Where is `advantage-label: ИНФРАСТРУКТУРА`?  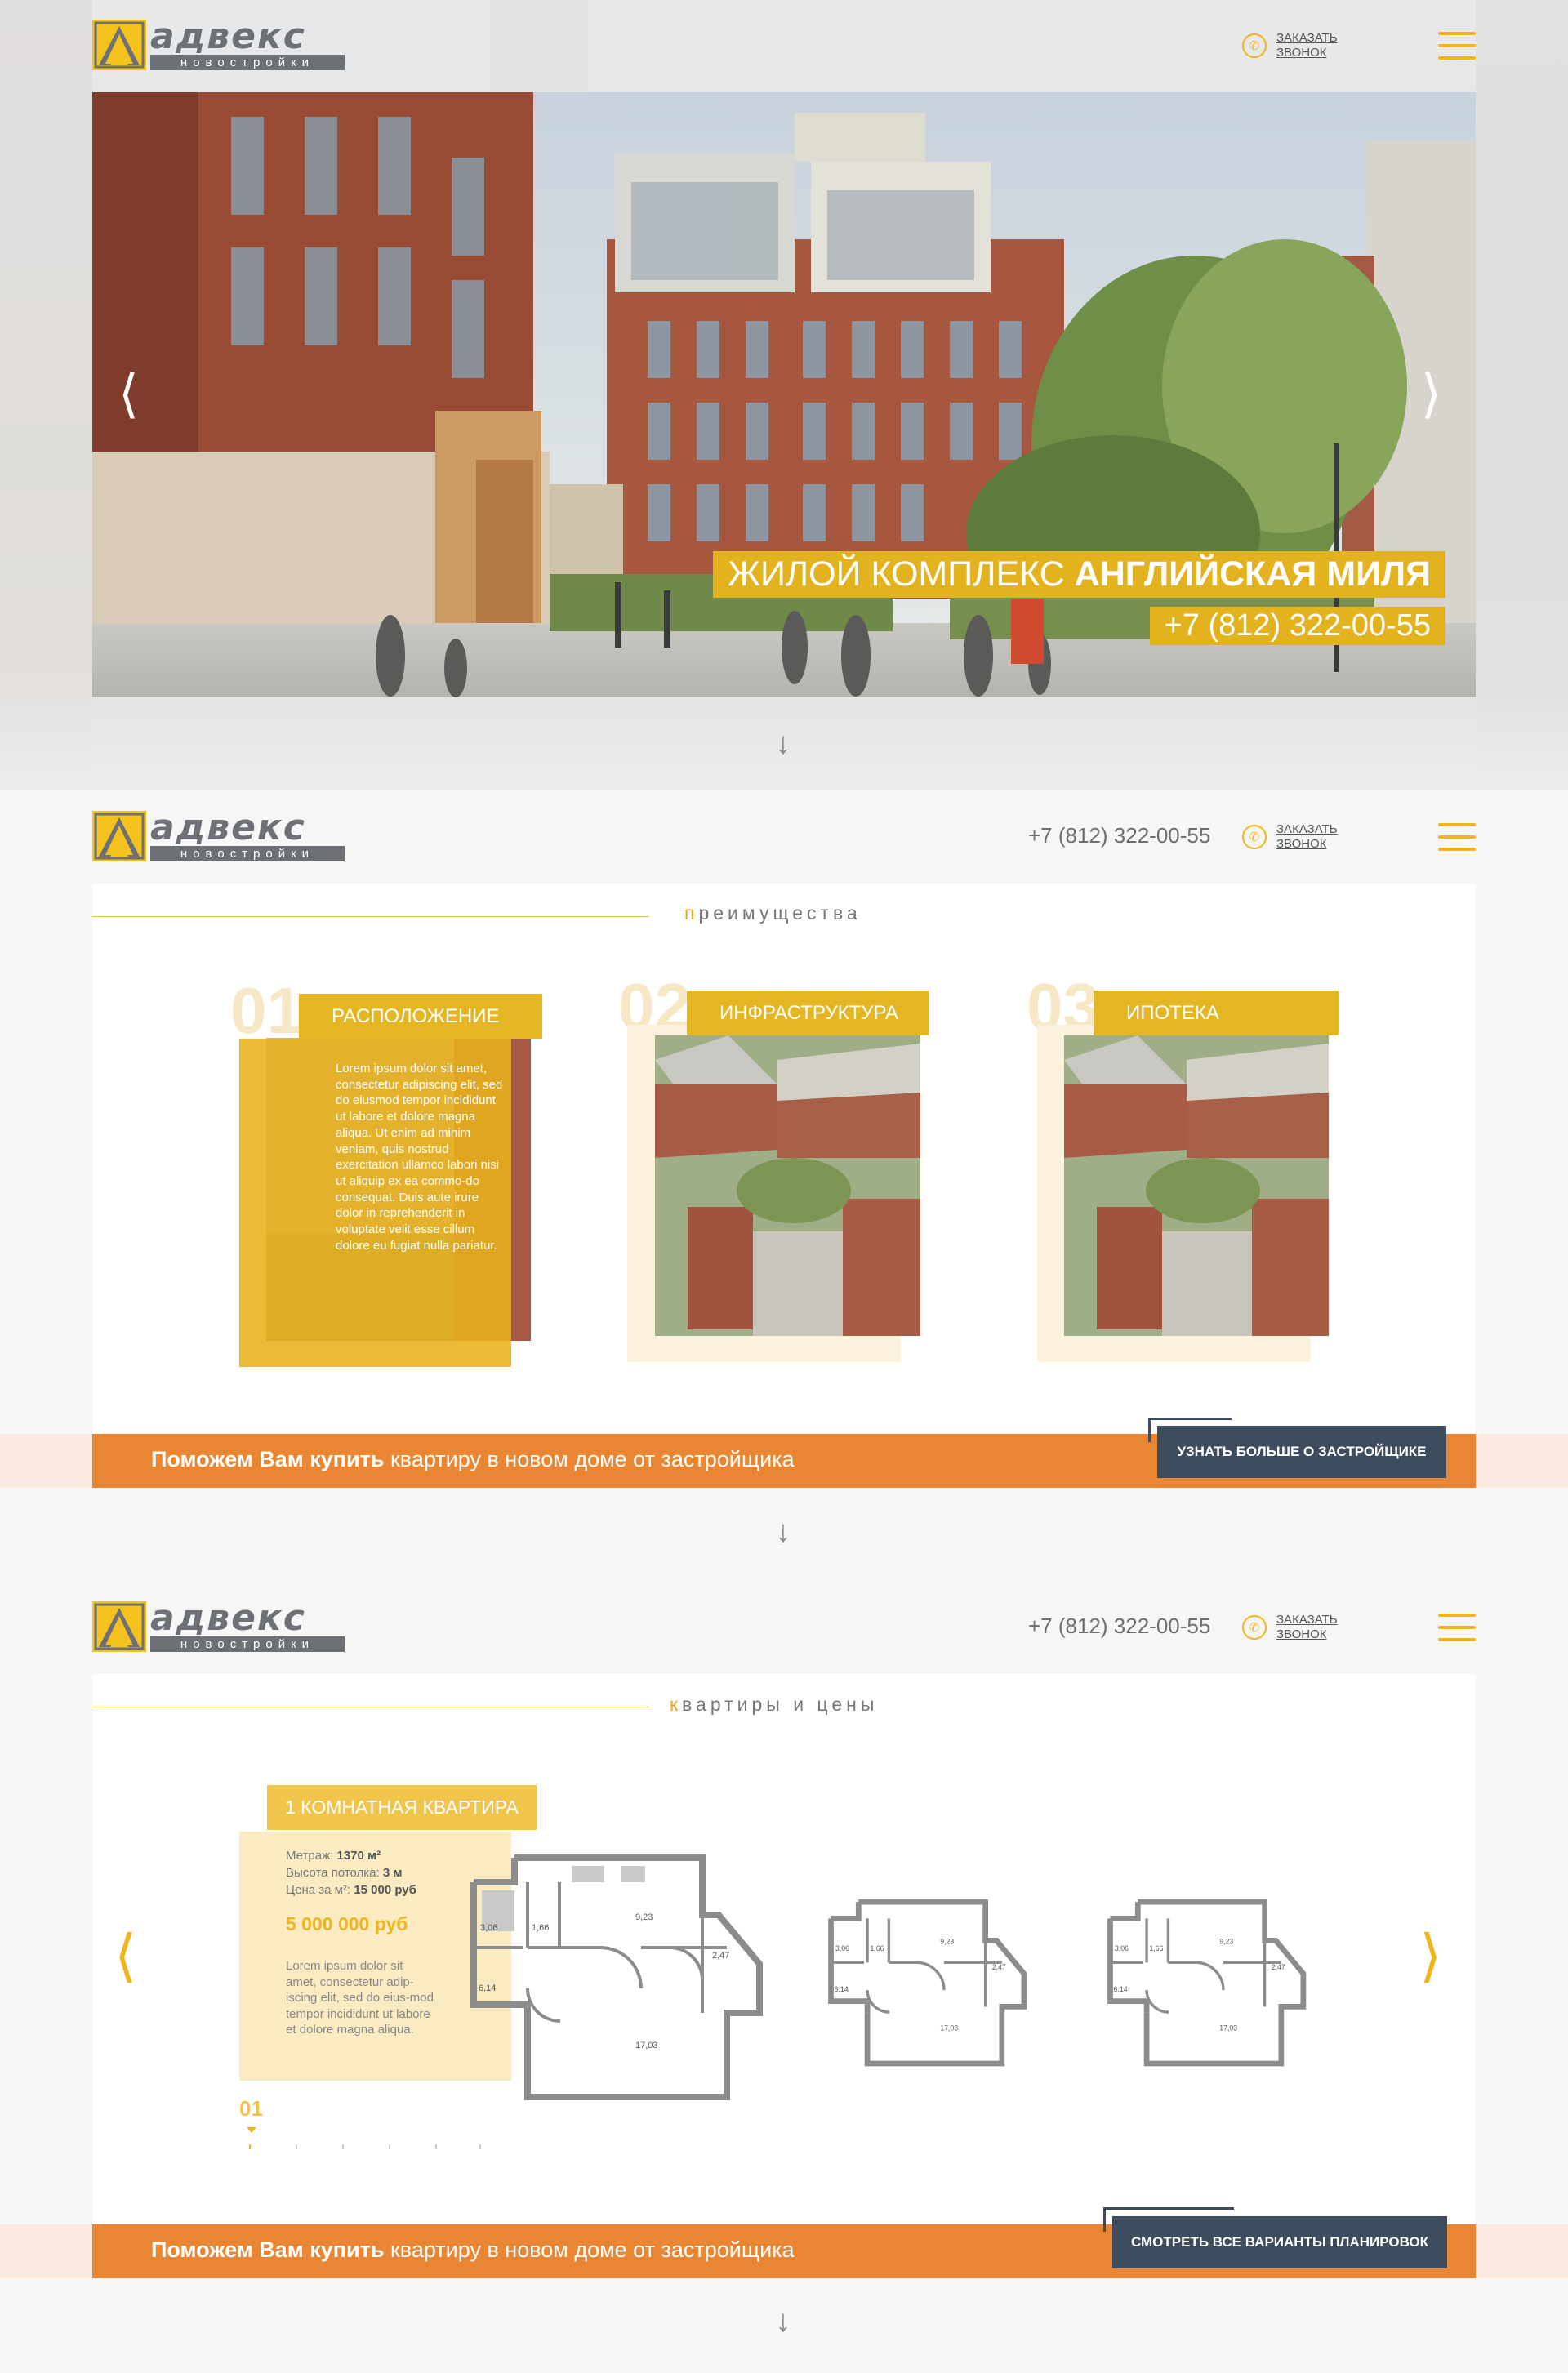
advantage-label: ИНФРАСТРУКТУРА is located at coordinates (808, 1013).